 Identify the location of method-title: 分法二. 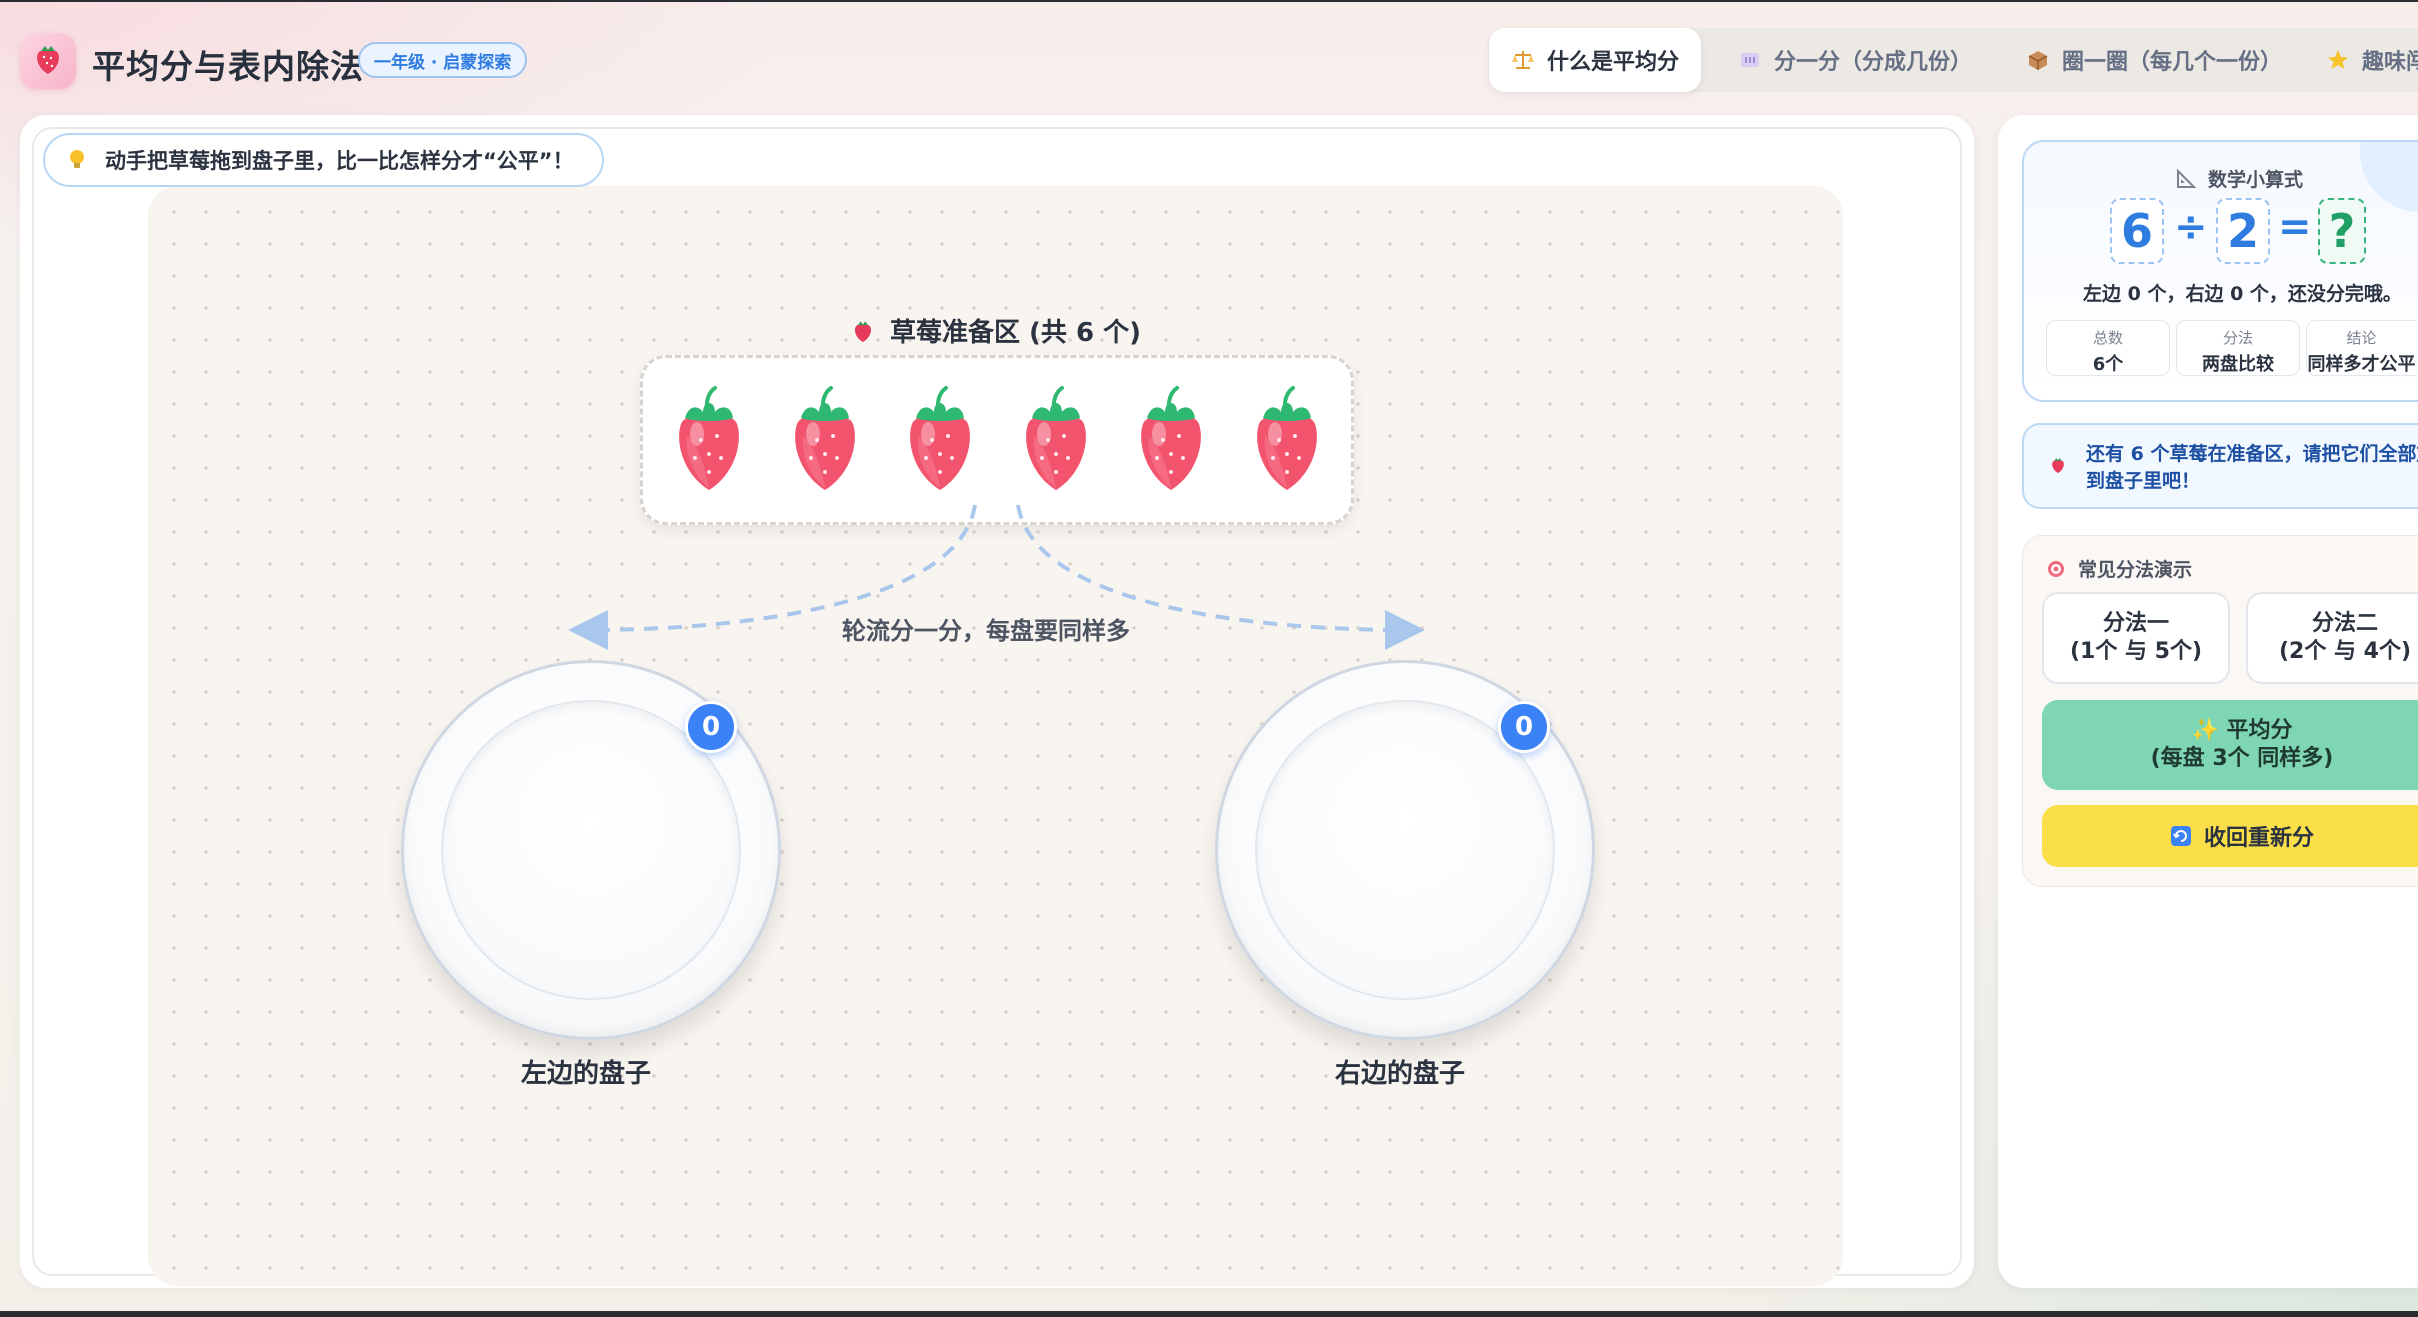
(2344, 623).